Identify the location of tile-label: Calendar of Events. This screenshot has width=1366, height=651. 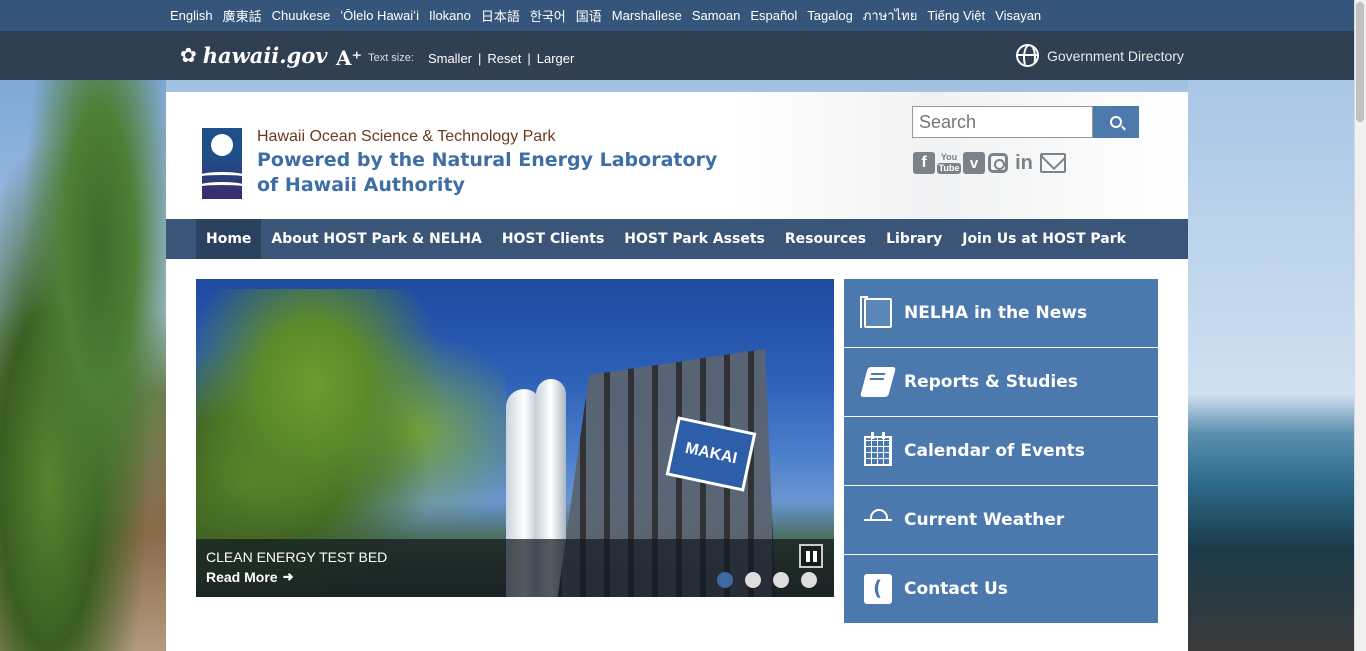
(994, 451).